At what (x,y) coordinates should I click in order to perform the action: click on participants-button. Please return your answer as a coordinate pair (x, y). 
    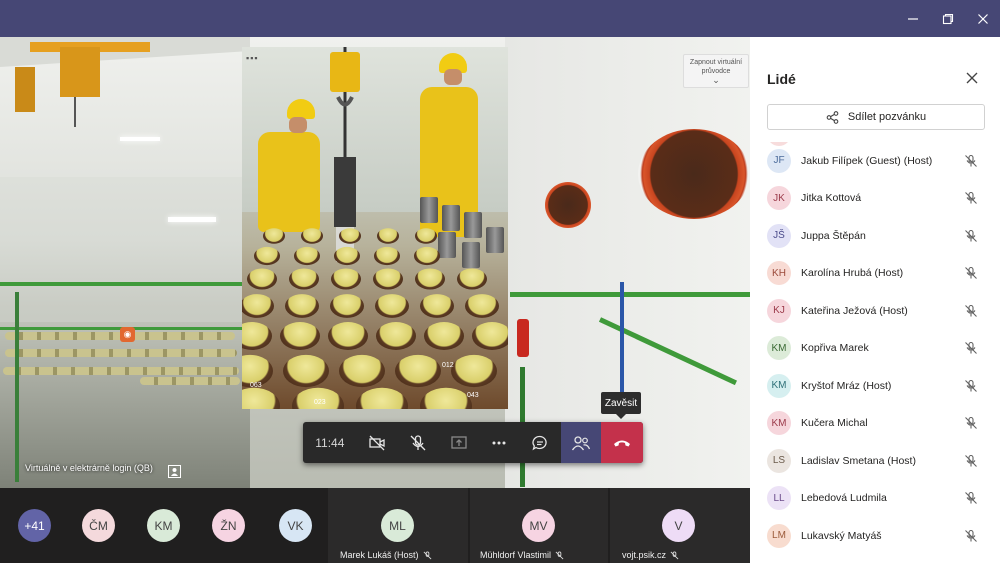
    Looking at the image, I should click on (581, 442).